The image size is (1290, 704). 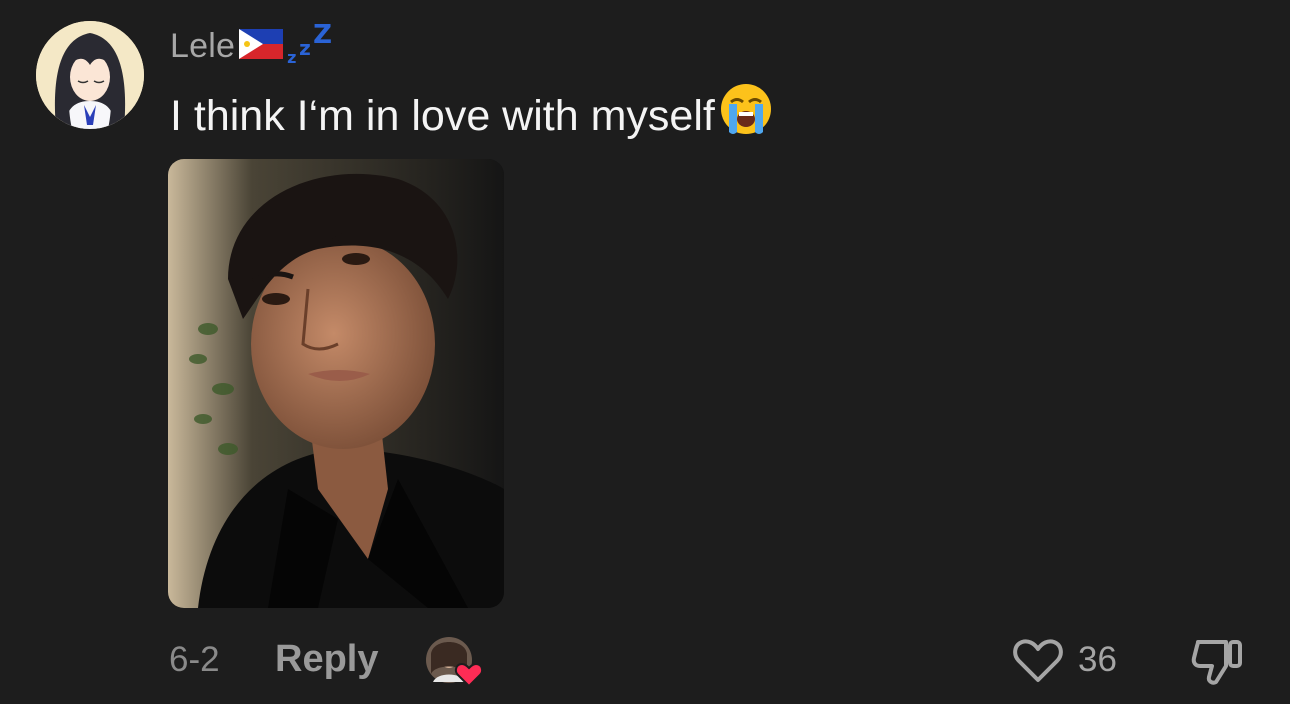 I want to click on username-row: Lele z z Z, so click(x=252, y=45).